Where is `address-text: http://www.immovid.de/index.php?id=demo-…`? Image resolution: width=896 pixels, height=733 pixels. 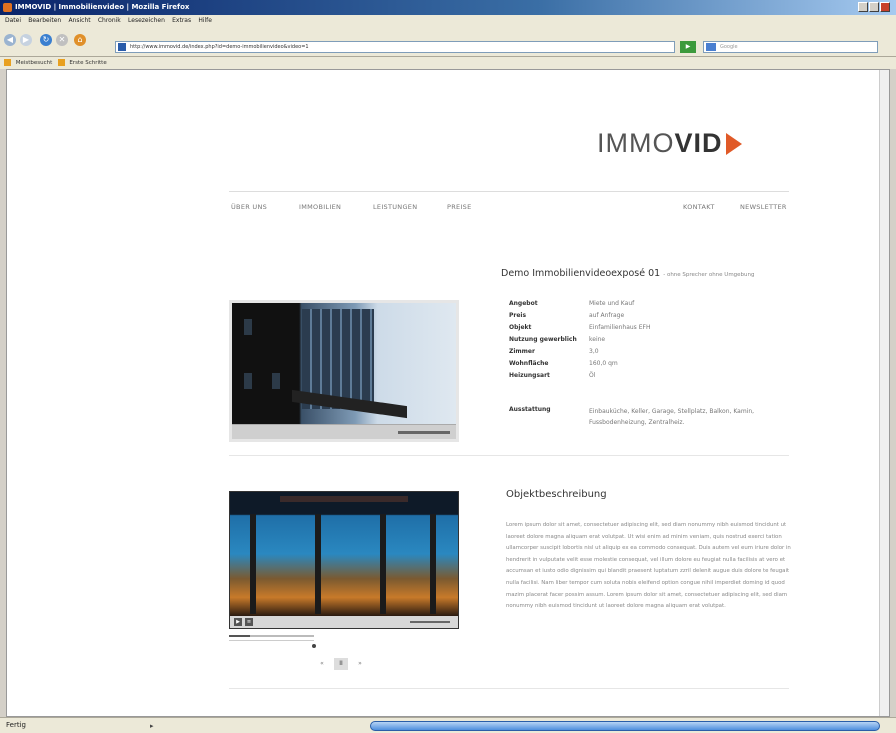 address-text: http://www.immovid.de/index.php?id=demo-… is located at coordinates (219, 47).